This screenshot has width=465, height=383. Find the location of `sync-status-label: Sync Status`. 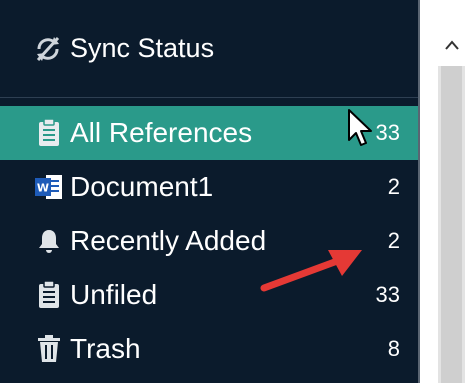

sync-status-label: Sync Status is located at coordinates (142, 48).